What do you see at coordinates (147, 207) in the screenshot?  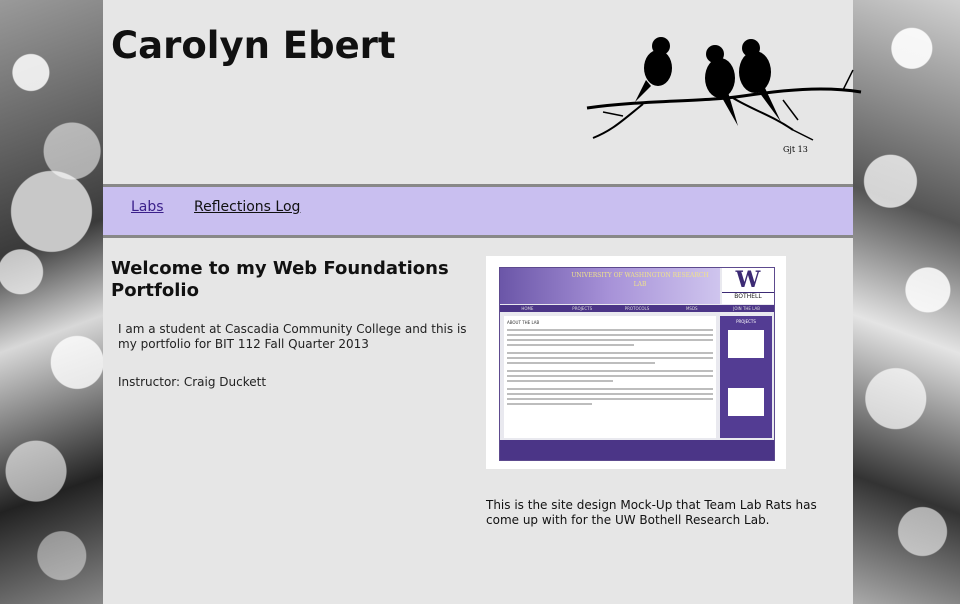 I see `nav-link-labs: Labs` at bounding box center [147, 207].